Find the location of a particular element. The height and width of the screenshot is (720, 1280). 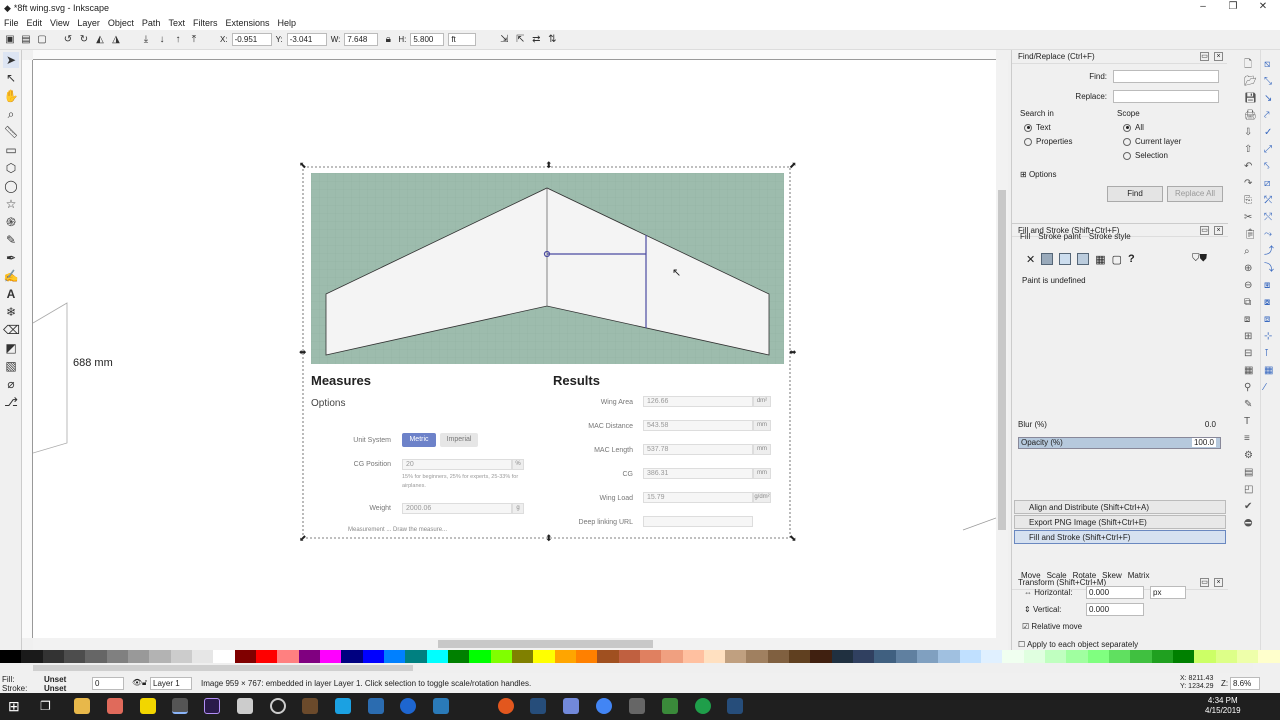

menu-file: File is located at coordinates (11, 23).